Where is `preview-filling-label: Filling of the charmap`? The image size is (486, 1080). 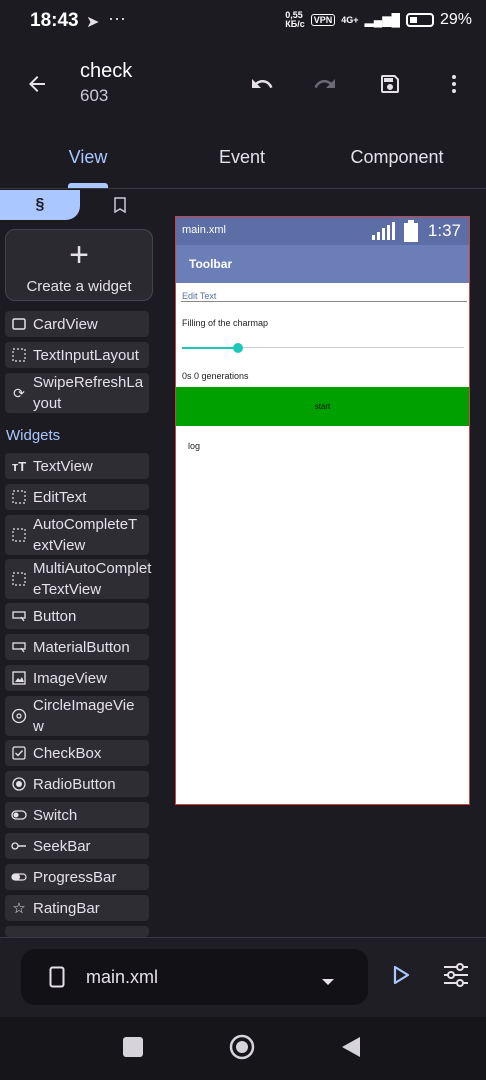 preview-filling-label: Filling of the charmap is located at coordinates (225, 323).